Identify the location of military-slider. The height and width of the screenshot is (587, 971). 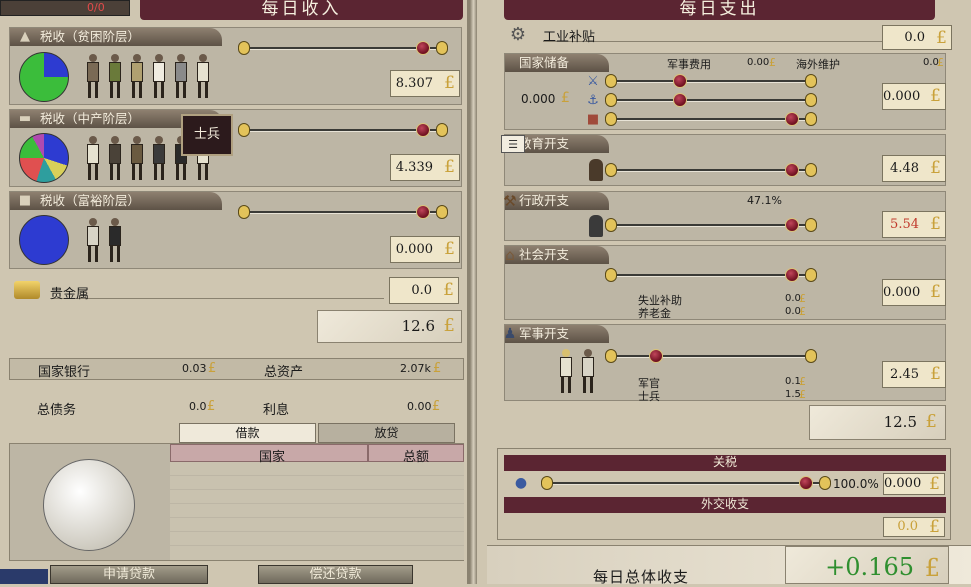
(711, 356).